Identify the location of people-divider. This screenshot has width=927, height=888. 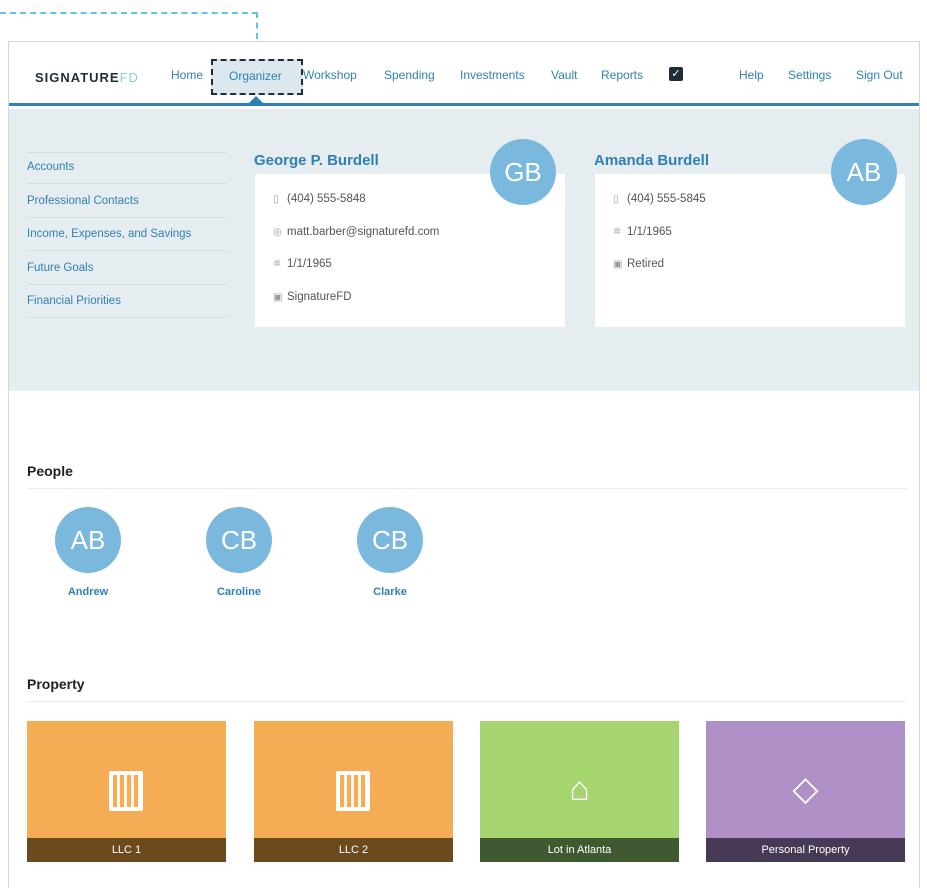
(467, 488).